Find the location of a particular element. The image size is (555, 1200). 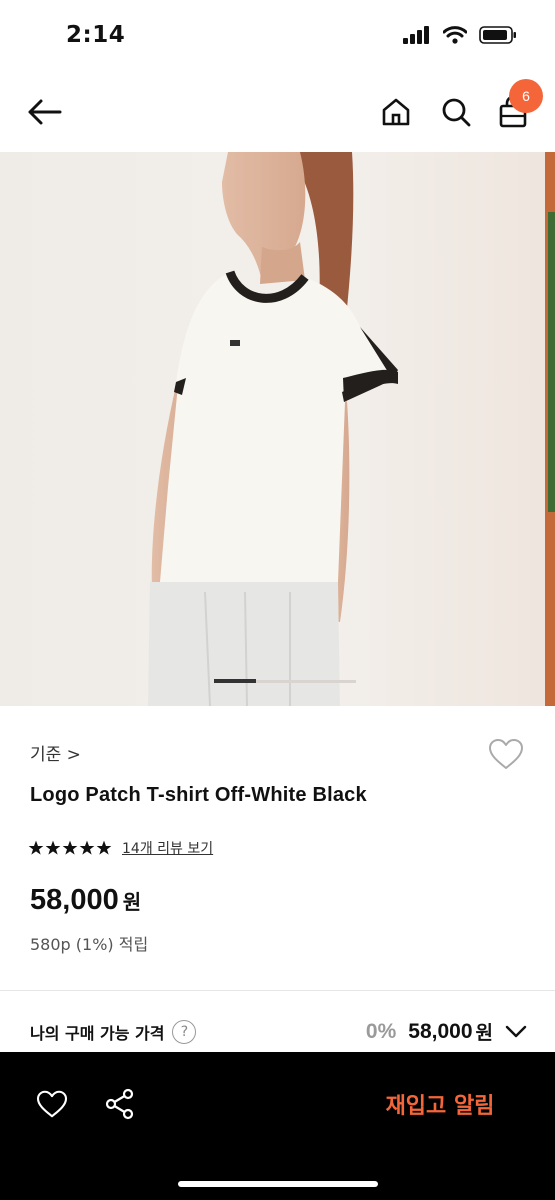

purchase-price-toggle: 0% 58,000 원 is located at coordinates (446, 1031).